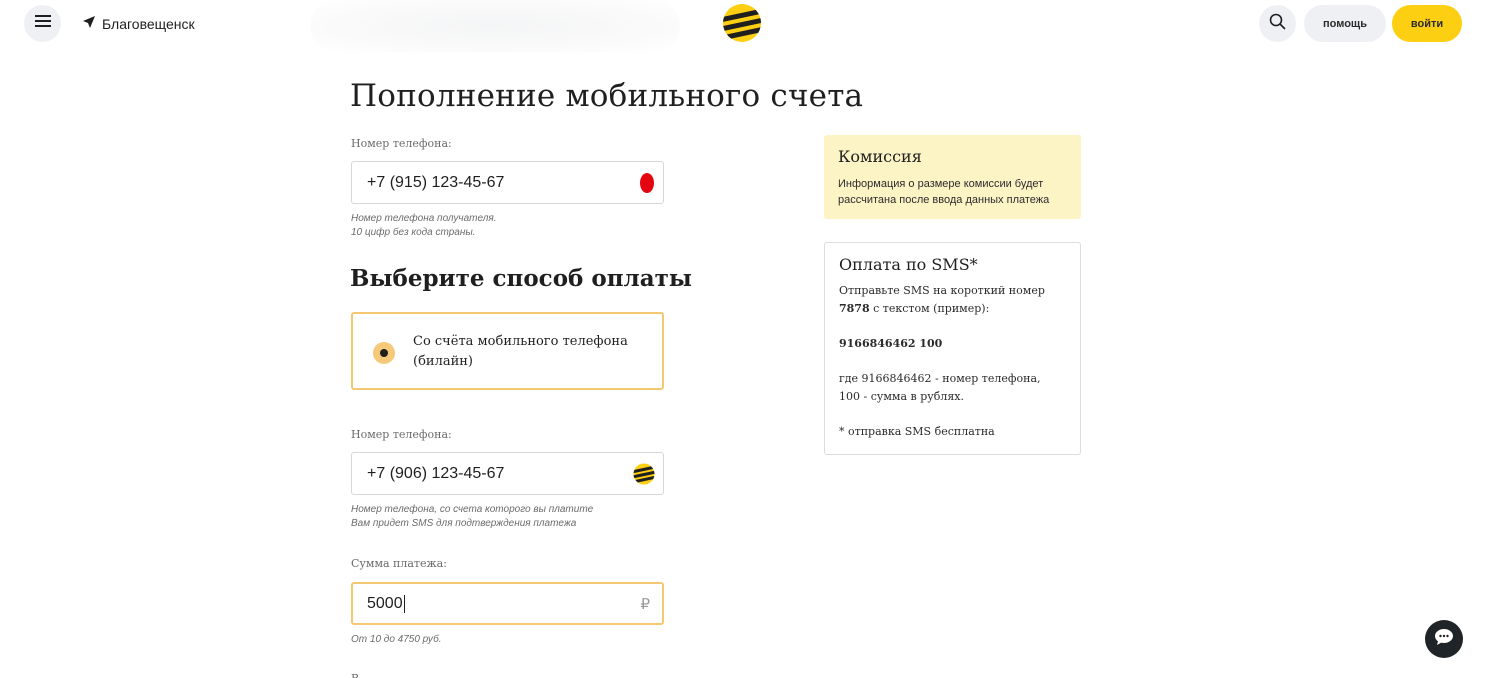 Image resolution: width=1500 pixels, height=678 pixels. What do you see at coordinates (917, 431) in the screenshot?
I see `sms-footnote: * отправка SMS бесплатна` at bounding box center [917, 431].